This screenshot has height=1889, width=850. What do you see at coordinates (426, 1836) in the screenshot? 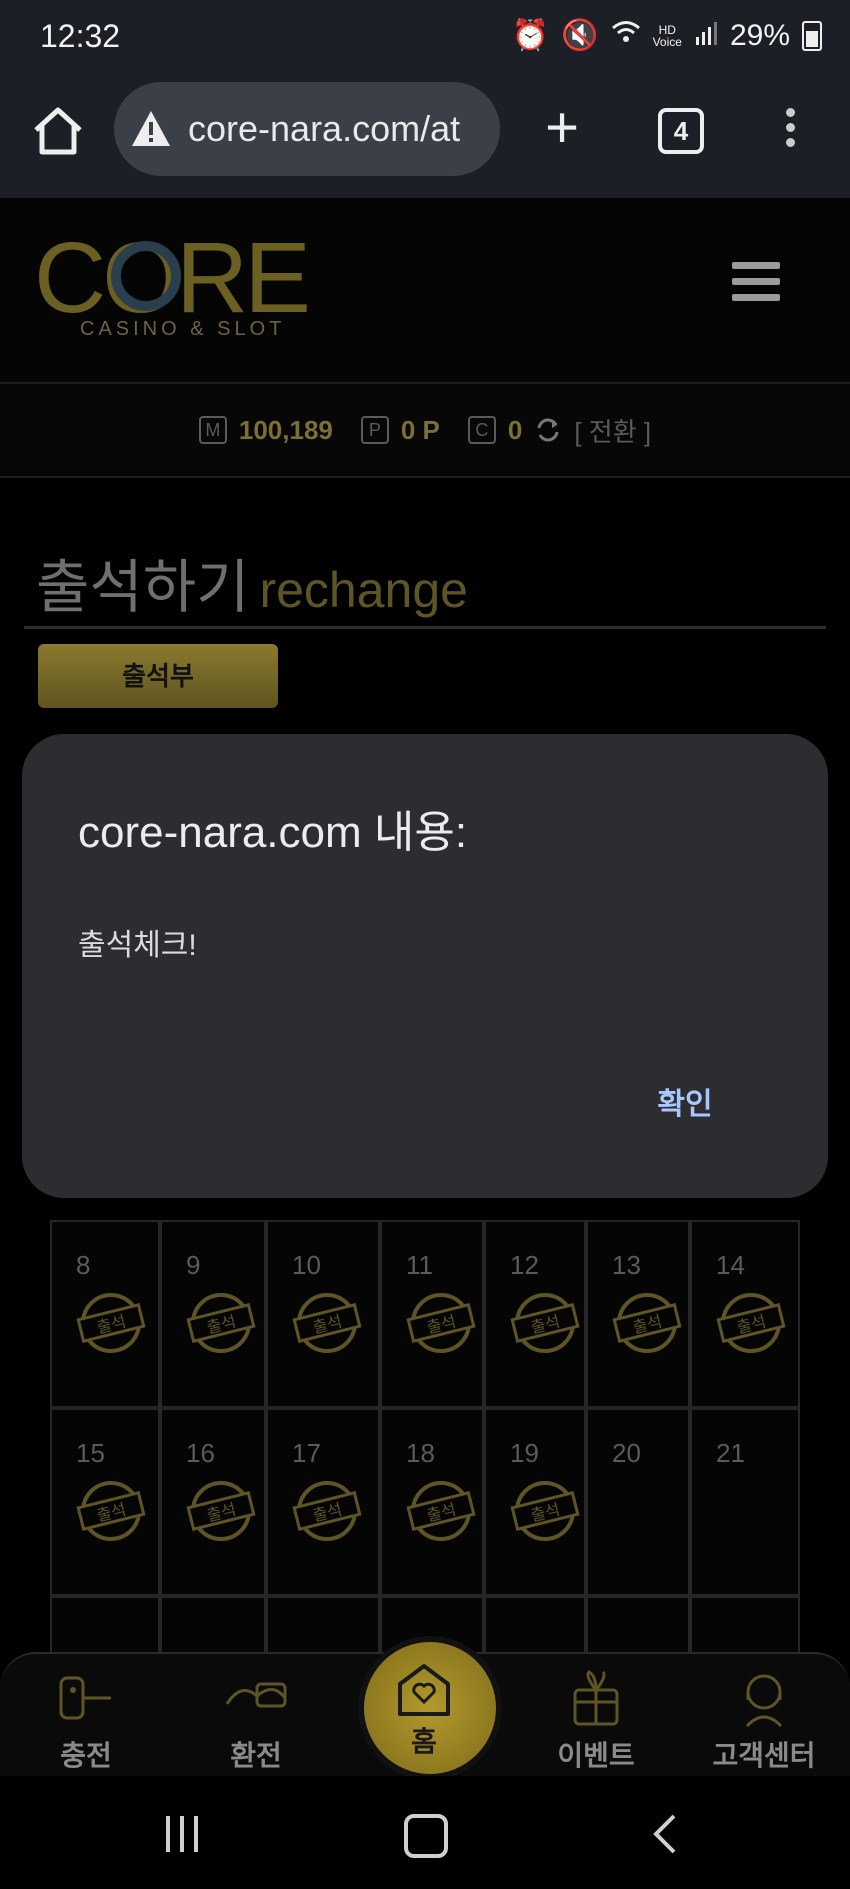
I see `system-home-icon` at bounding box center [426, 1836].